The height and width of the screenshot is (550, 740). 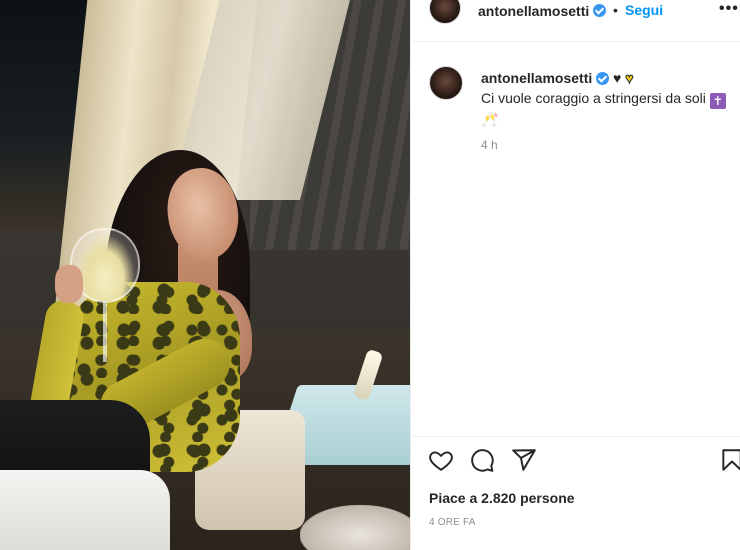 What do you see at coordinates (482, 460) in the screenshot?
I see `comment-icon` at bounding box center [482, 460].